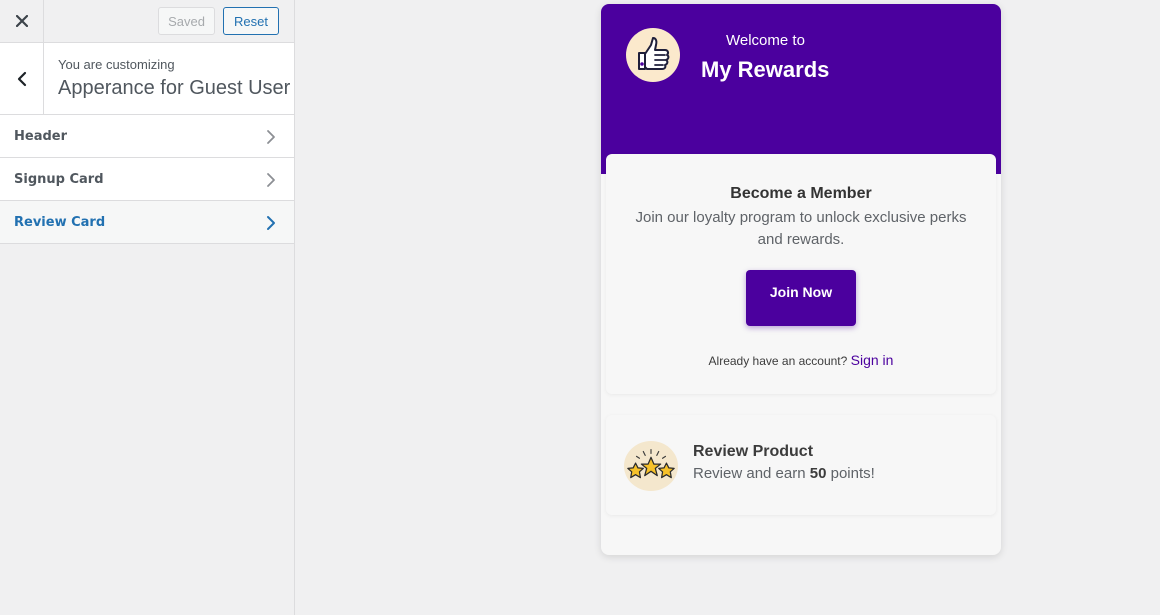  What do you see at coordinates (765, 40) in the screenshot?
I see `welcome-text: Welcome to` at bounding box center [765, 40].